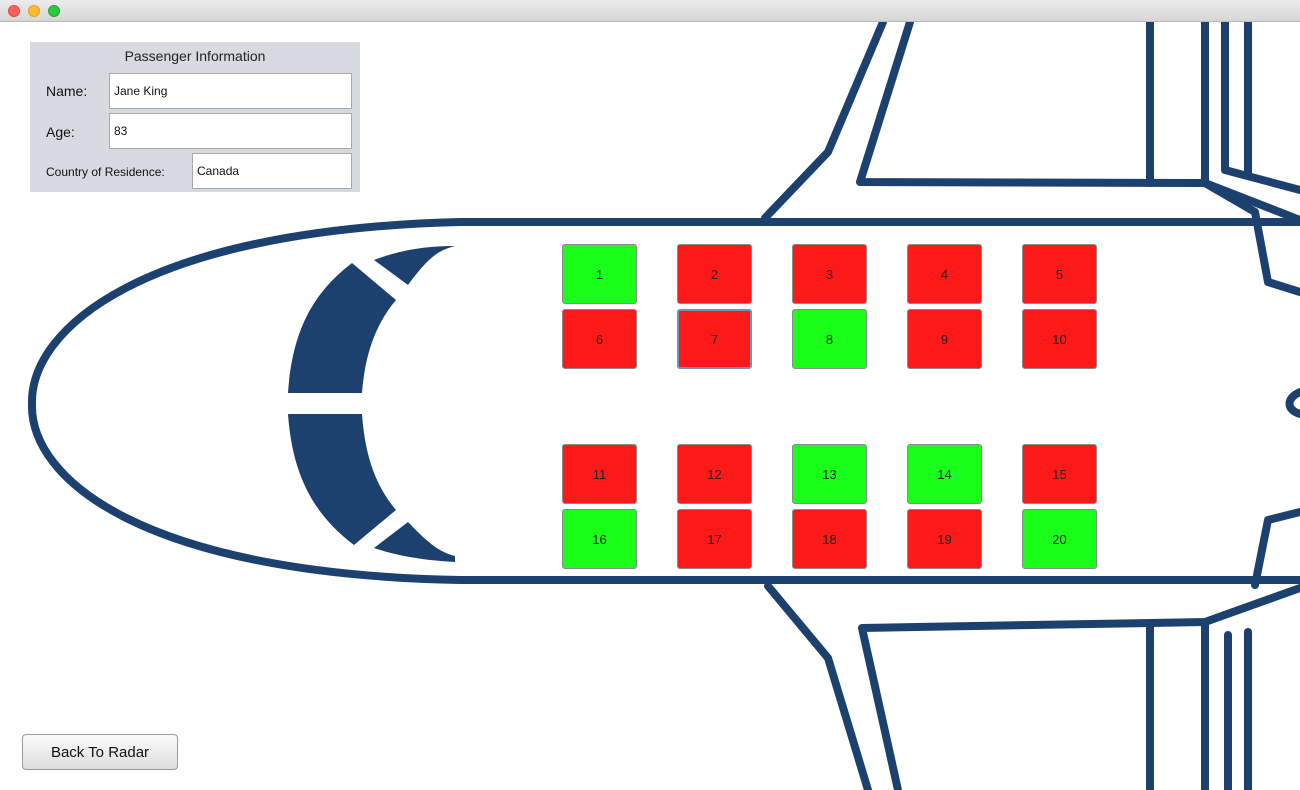  Describe the element at coordinates (714, 274) in the screenshot. I see `seat-button-2: 2` at that location.